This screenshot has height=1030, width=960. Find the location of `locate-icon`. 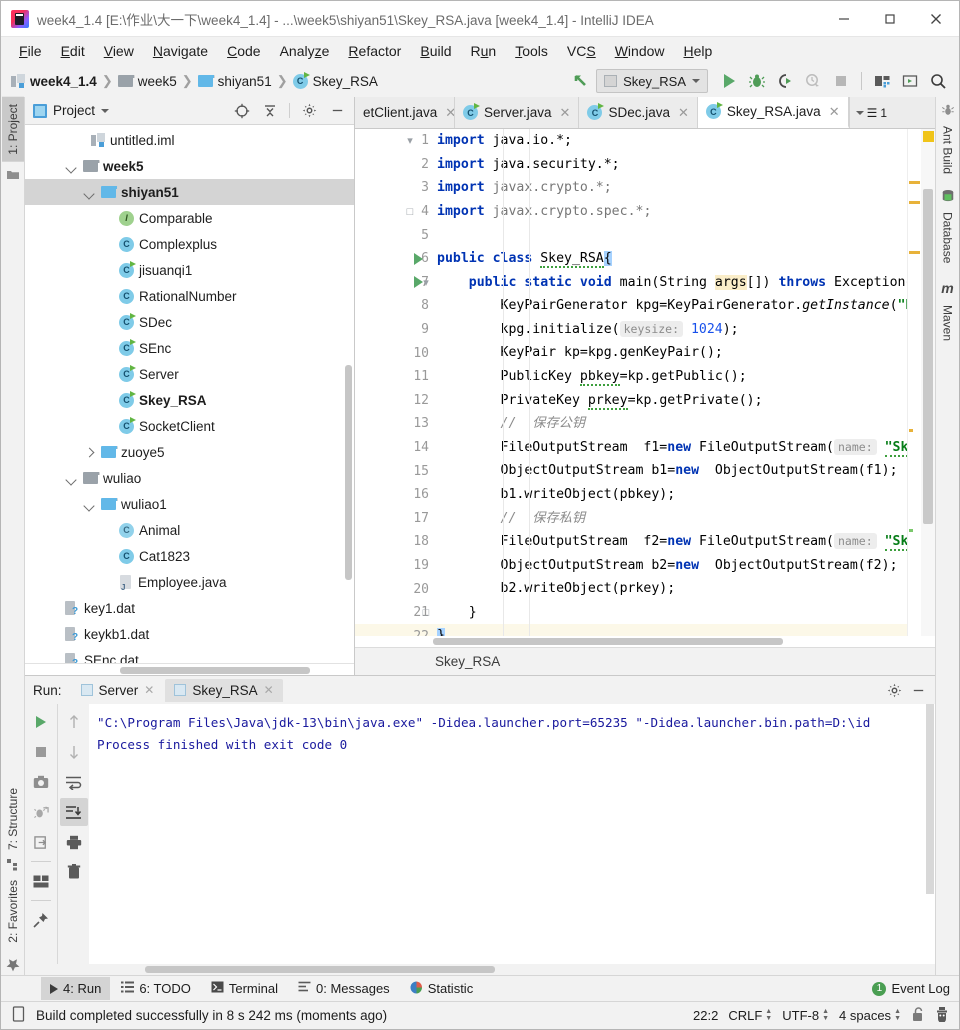

locate-icon is located at coordinates (242, 111).